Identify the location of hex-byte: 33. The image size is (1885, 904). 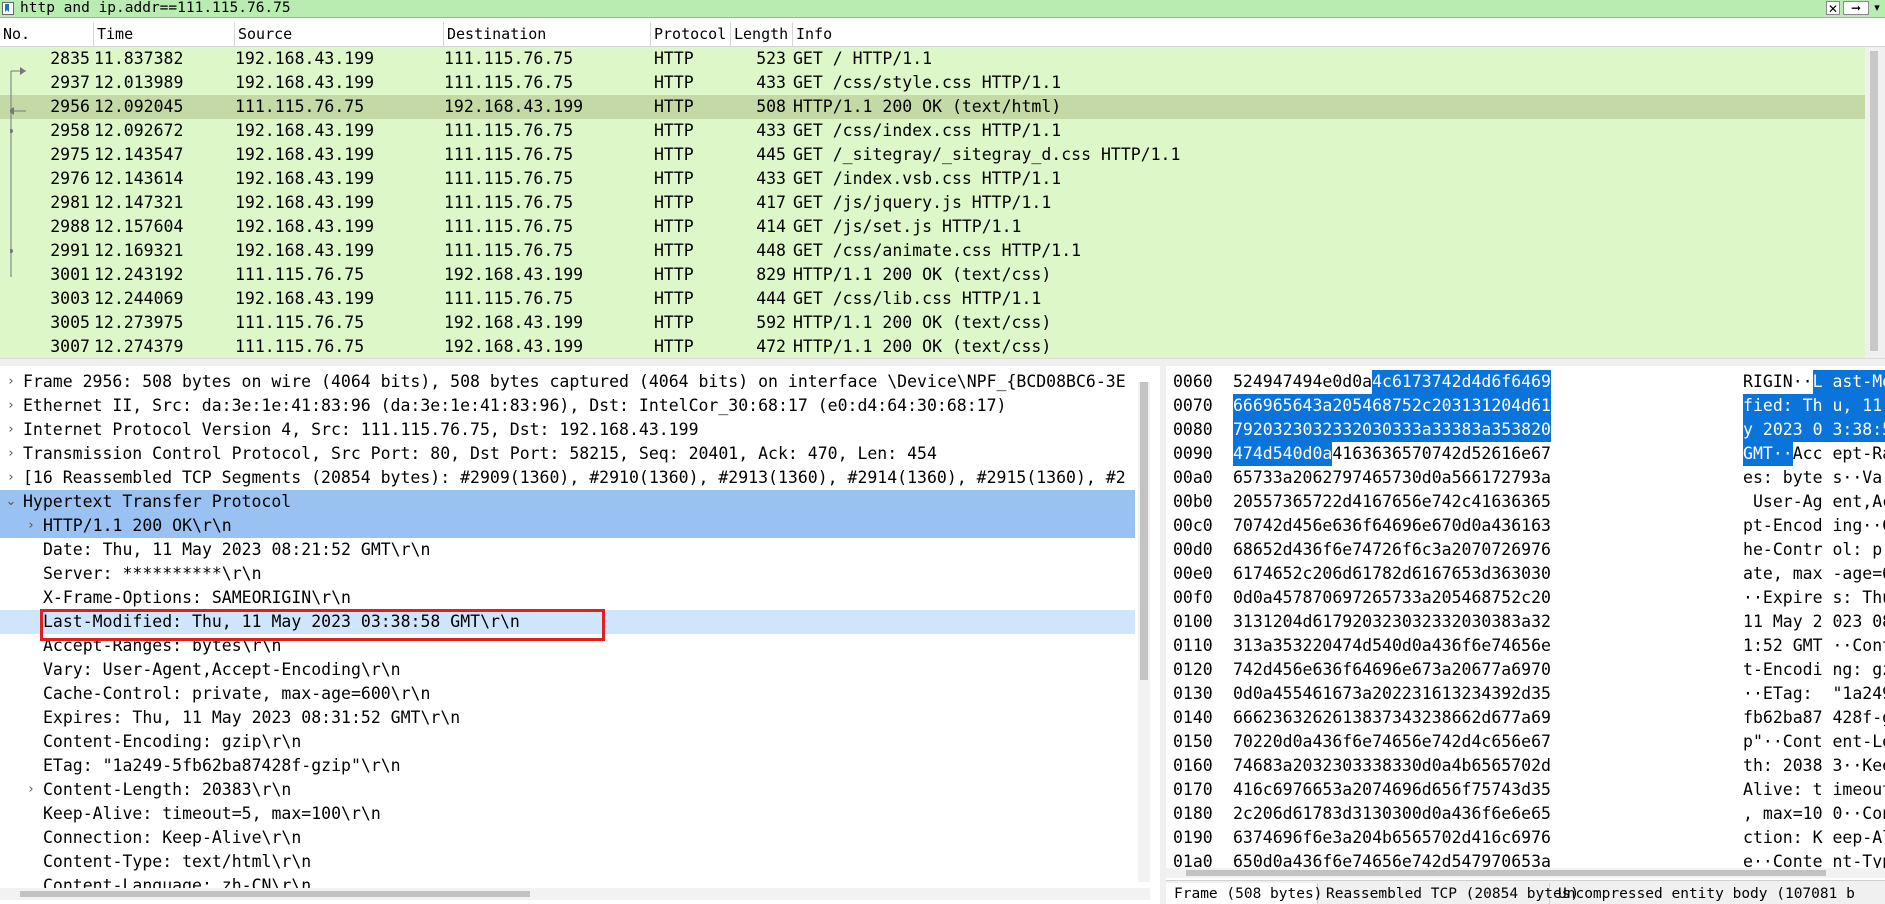
(1362, 766).